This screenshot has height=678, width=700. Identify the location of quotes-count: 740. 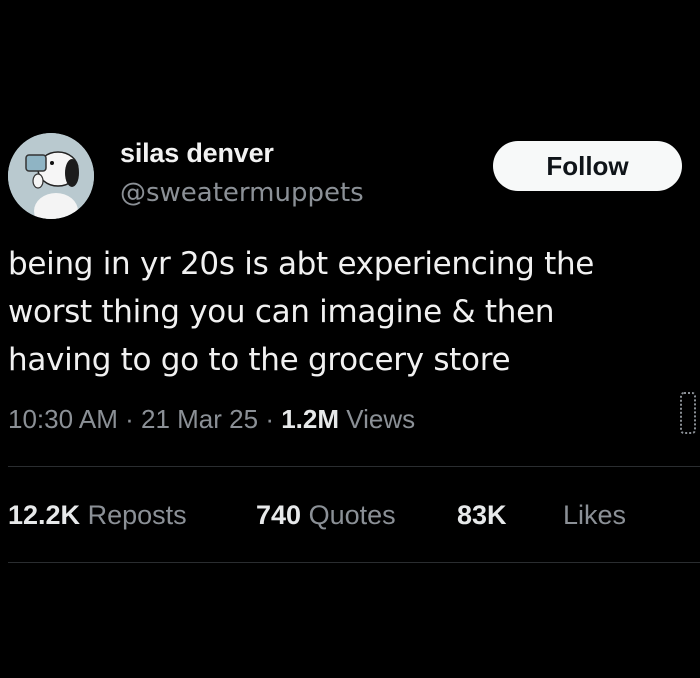
(279, 515).